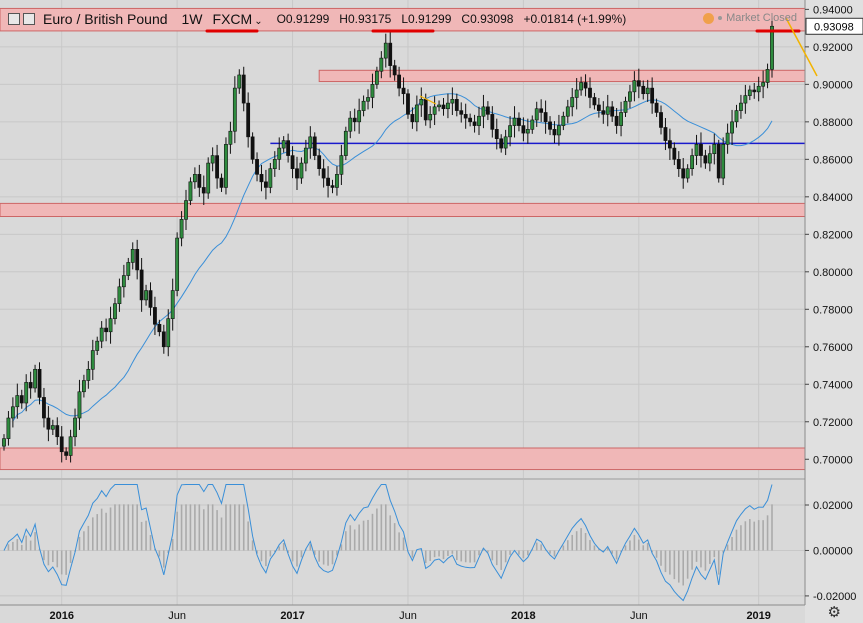 The height and width of the screenshot is (623, 863). What do you see at coordinates (232, 19) in the screenshot?
I see `exchange-label: FXCM` at bounding box center [232, 19].